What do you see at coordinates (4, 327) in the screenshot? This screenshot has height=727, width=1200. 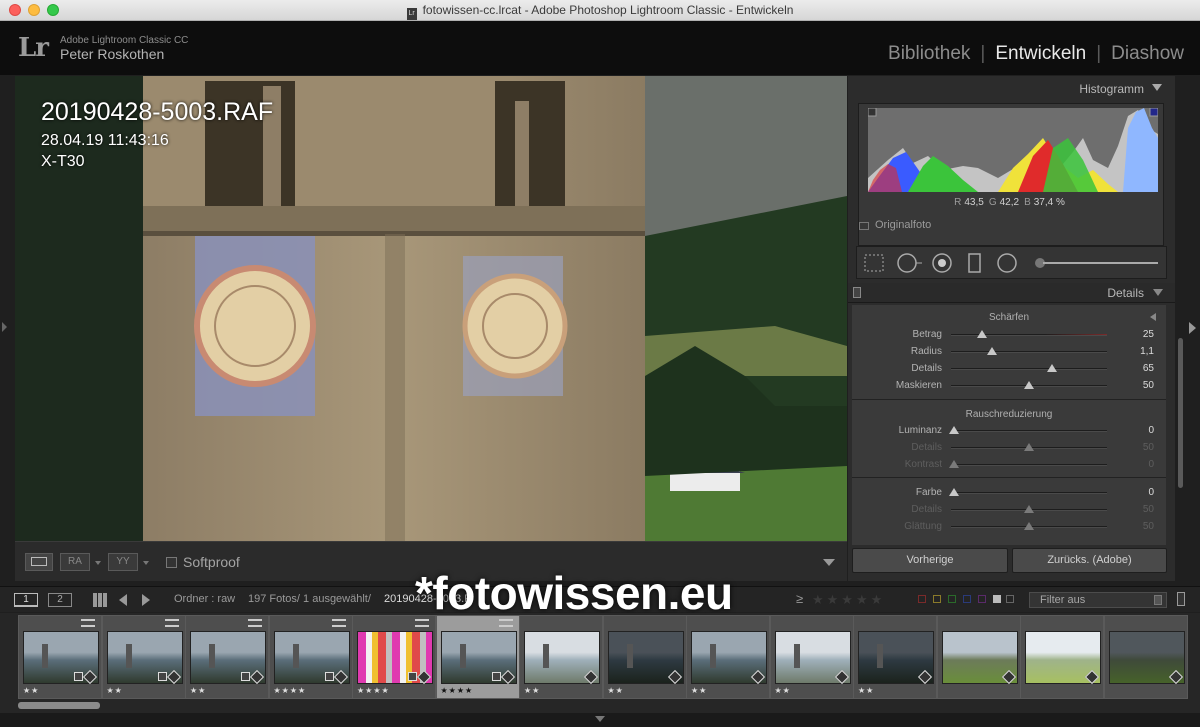 I see `left-panel-toggle-icon` at bounding box center [4, 327].